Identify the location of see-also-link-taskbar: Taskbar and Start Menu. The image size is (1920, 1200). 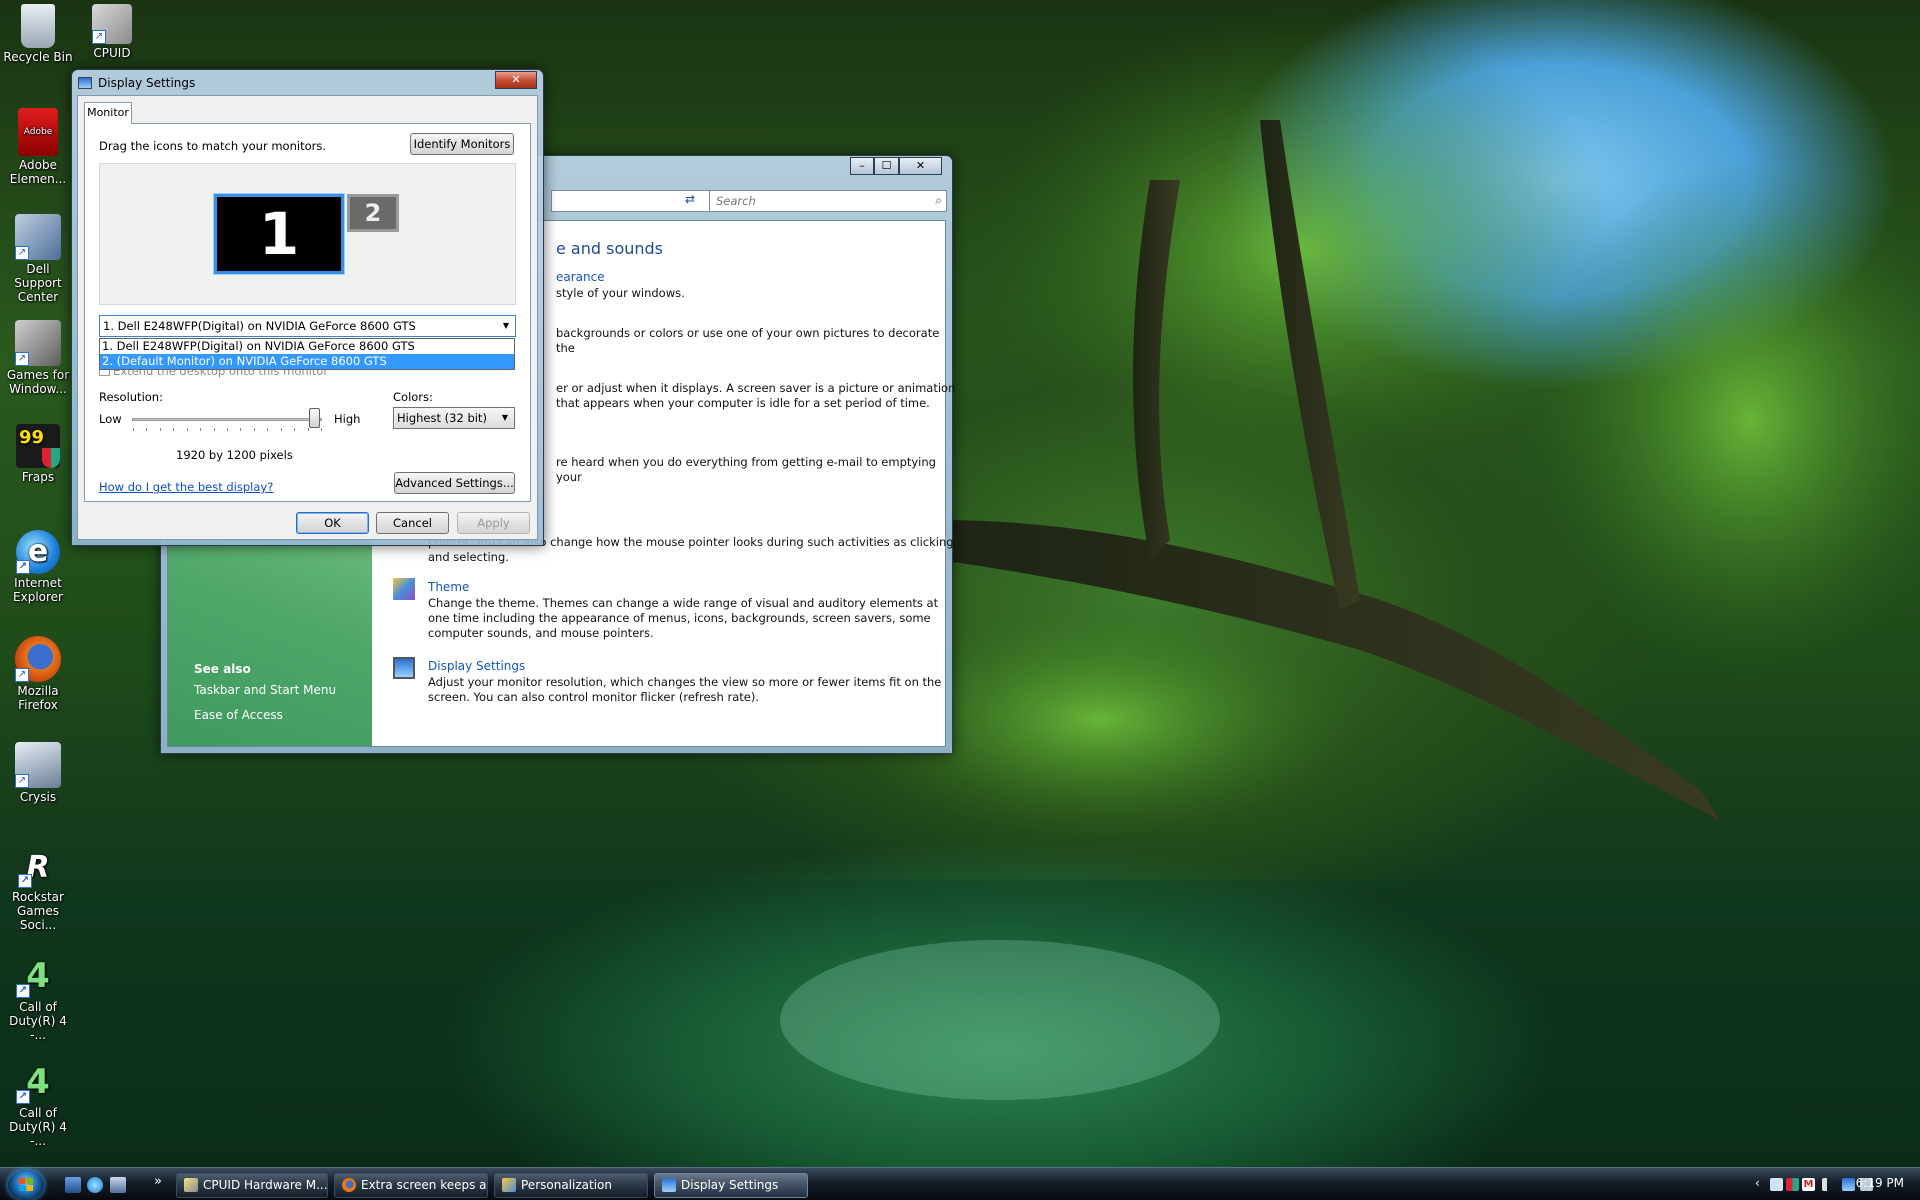
(265, 690).